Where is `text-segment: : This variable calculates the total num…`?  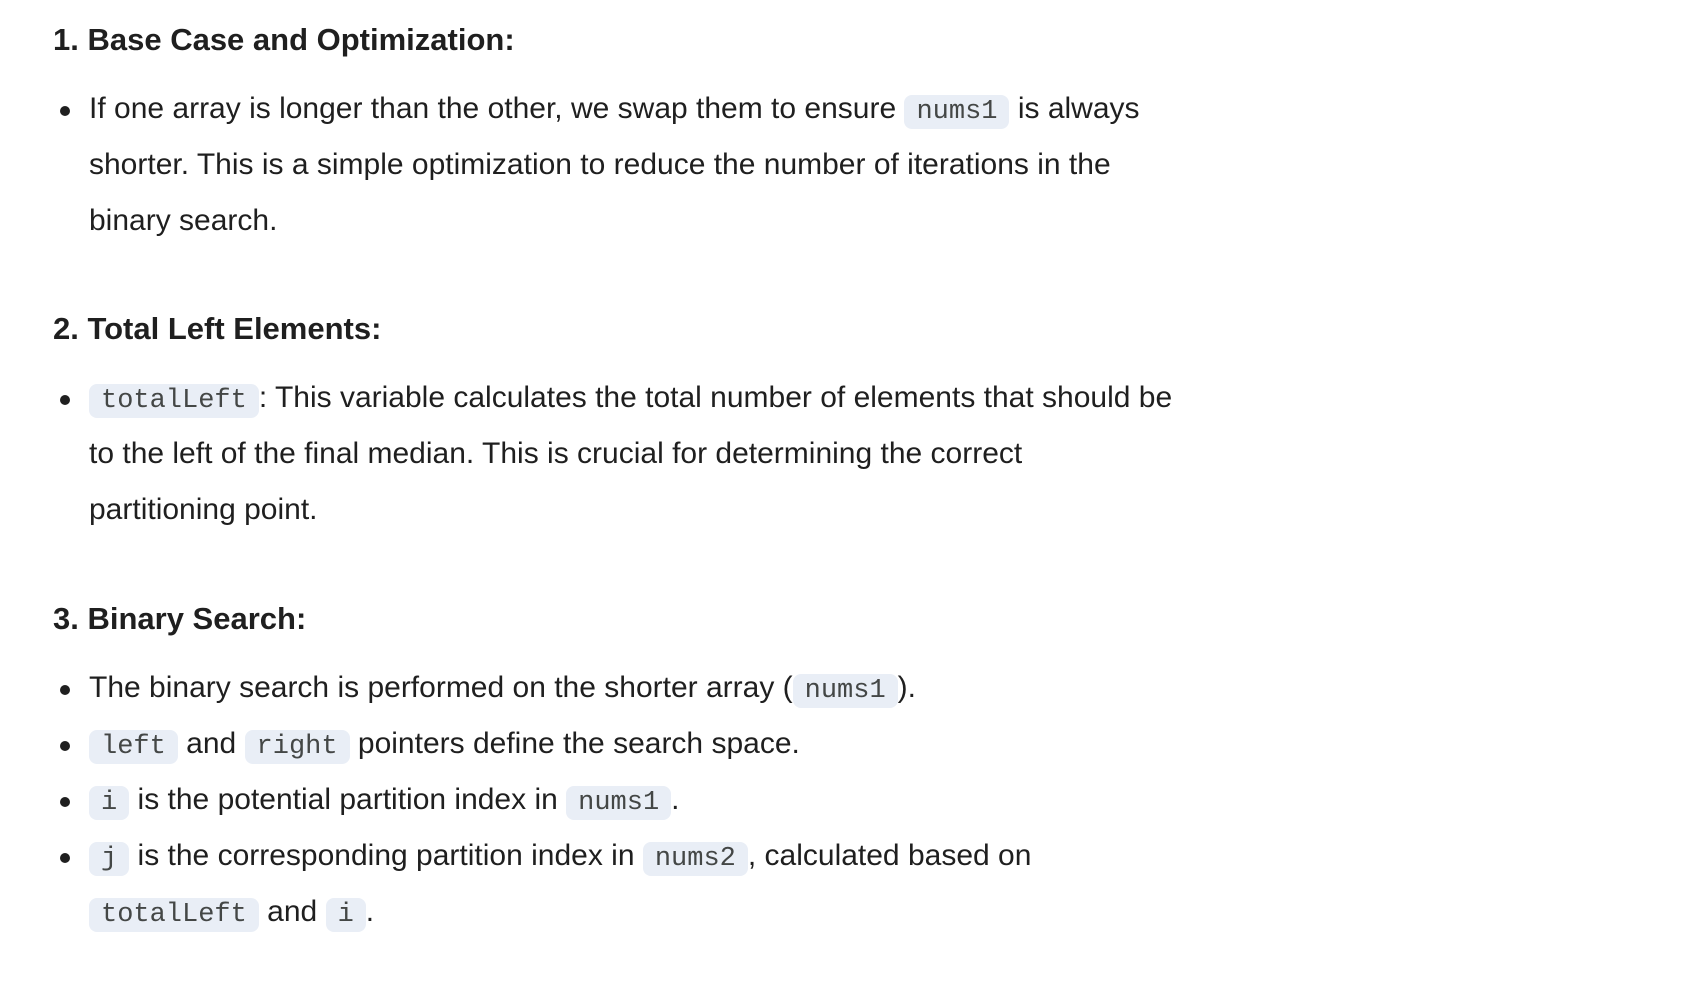 text-segment: : This variable calculates the total num… is located at coordinates (715, 397).